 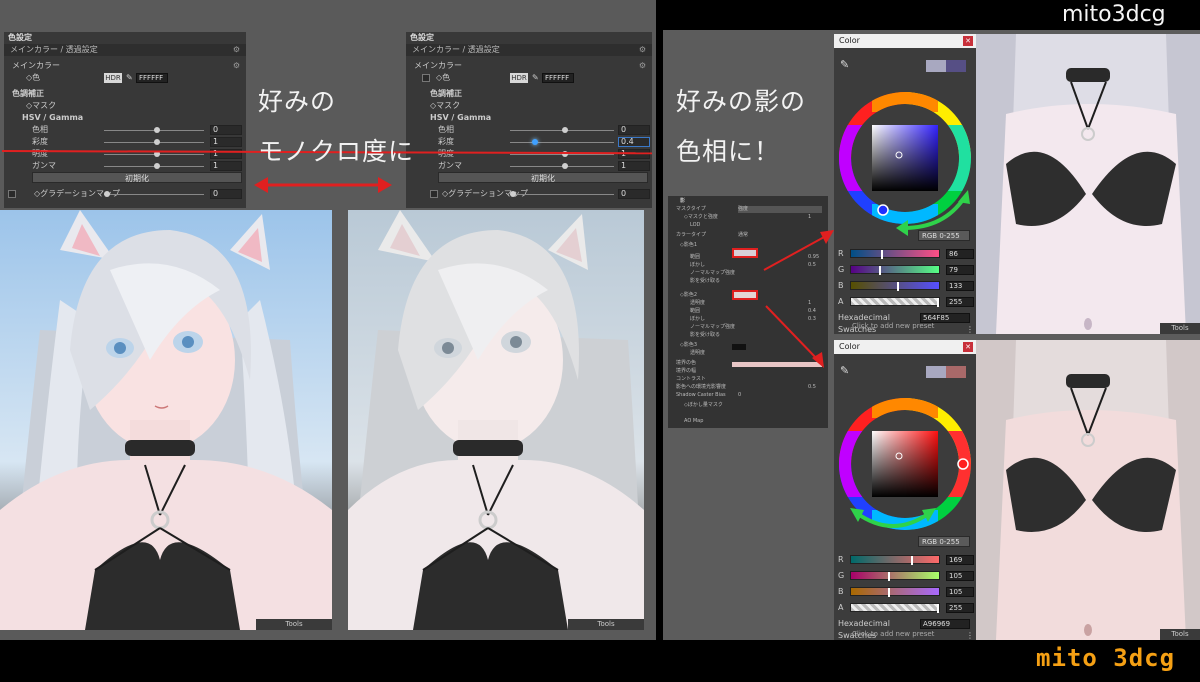 What do you see at coordinates (739, 347) in the screenshot?
I see `shadow-color-3-swatch` at bounding box center [739, 347].